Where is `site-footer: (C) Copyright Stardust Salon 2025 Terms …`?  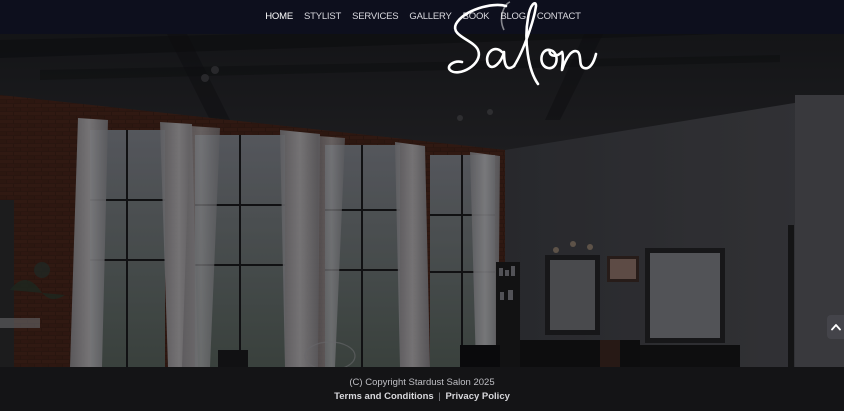 site-footer: (C) Copyright Stardust Salon 2025 Terms … is located at coordinates (422, 389).